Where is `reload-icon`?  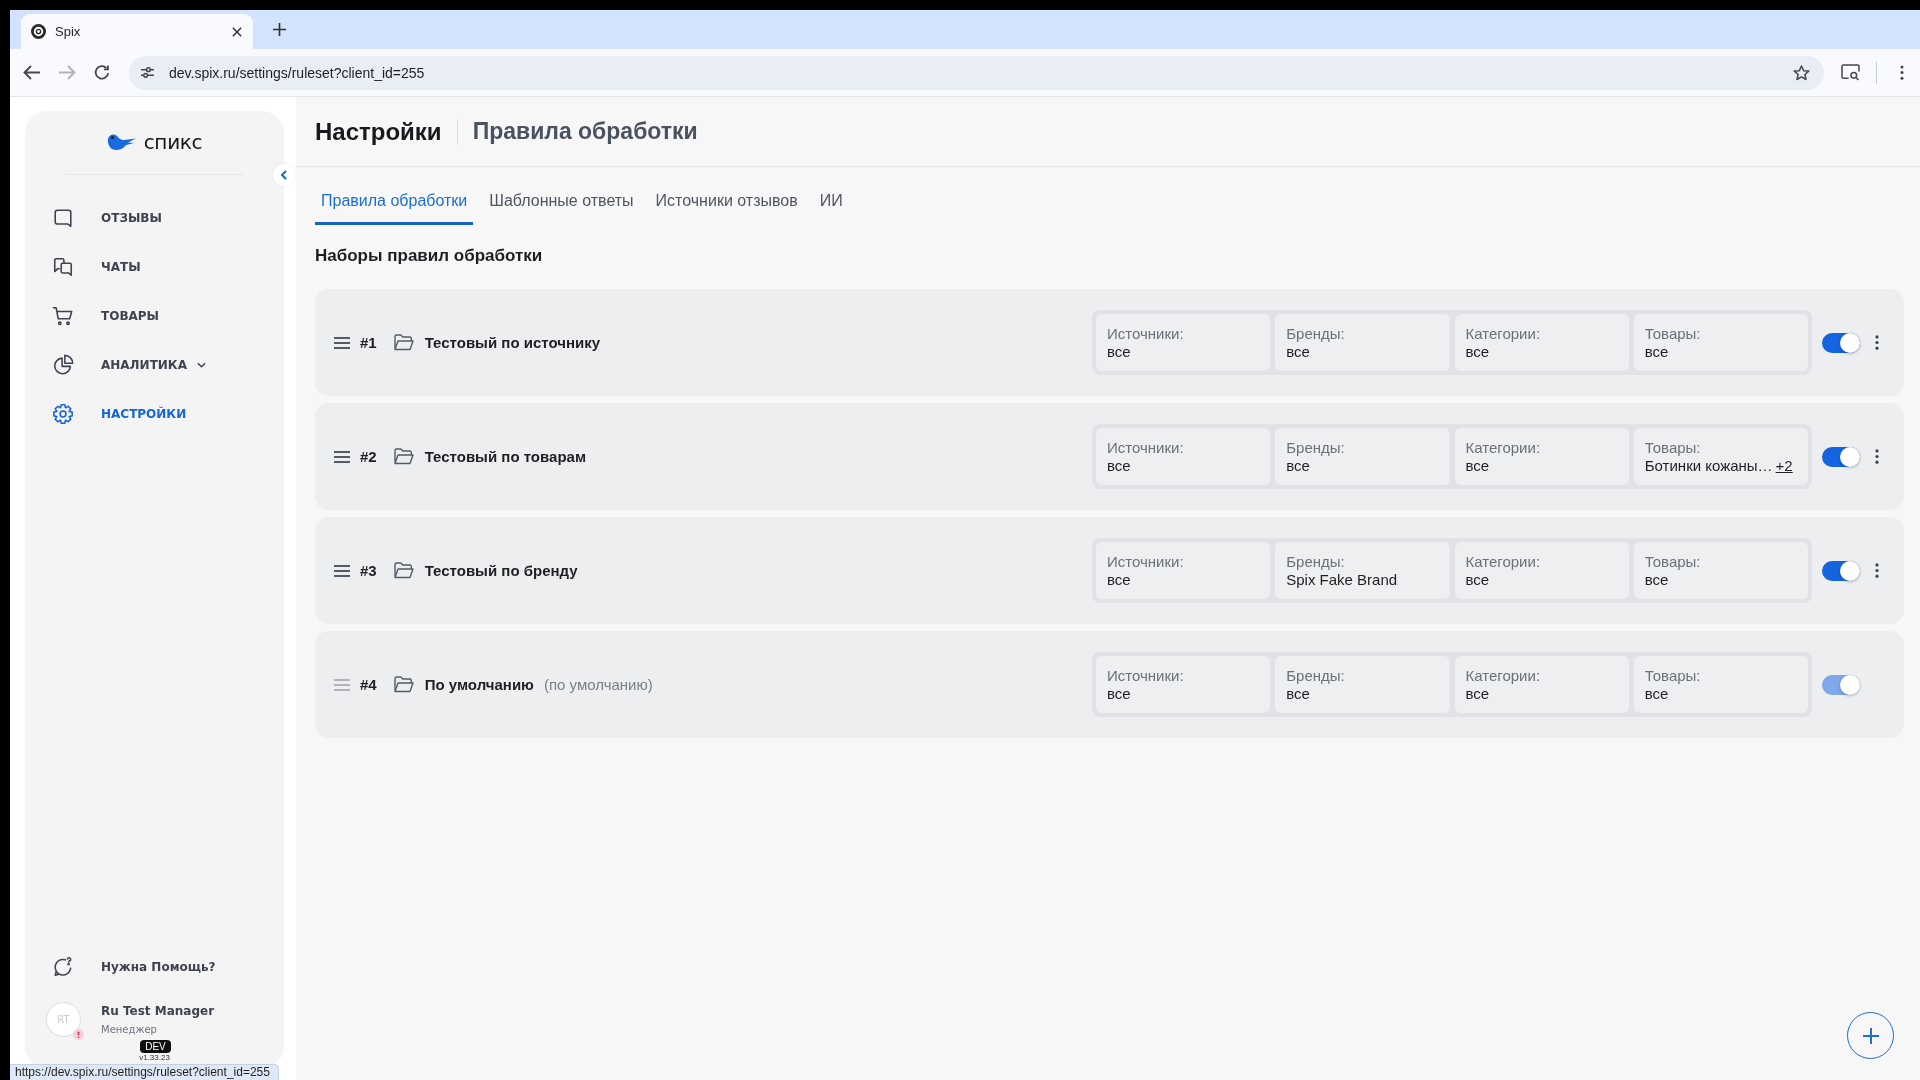
reload-icon is located at coordinates (102, 72).